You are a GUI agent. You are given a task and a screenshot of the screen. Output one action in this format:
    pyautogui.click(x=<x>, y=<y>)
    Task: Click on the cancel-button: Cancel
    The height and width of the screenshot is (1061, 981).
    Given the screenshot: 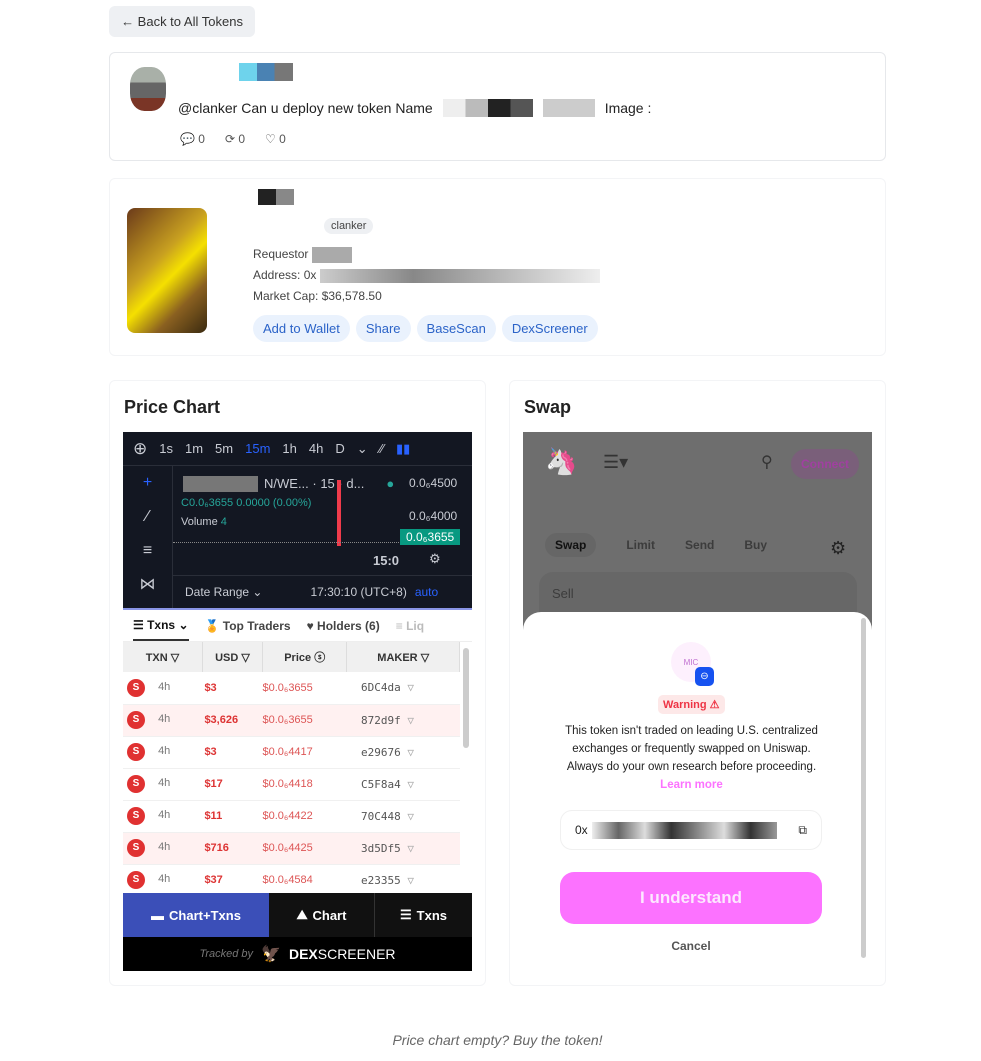 What is the action you would take?
    pyautogui.click(x=691, y=946)
    